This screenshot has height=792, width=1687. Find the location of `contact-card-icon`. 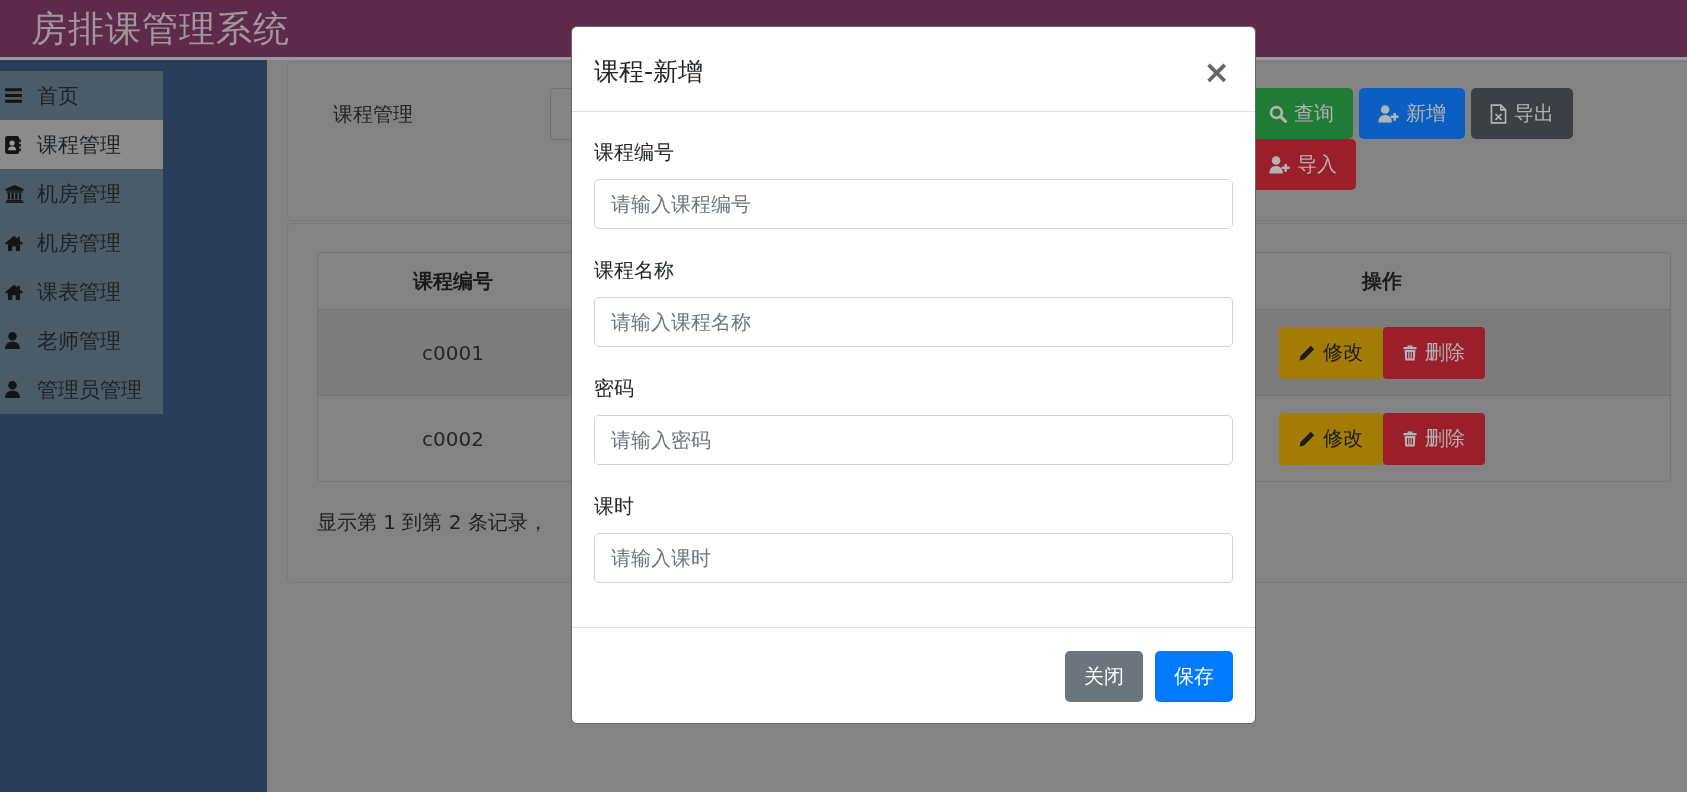

contact-card-icon is located at coordinates (13, 144).